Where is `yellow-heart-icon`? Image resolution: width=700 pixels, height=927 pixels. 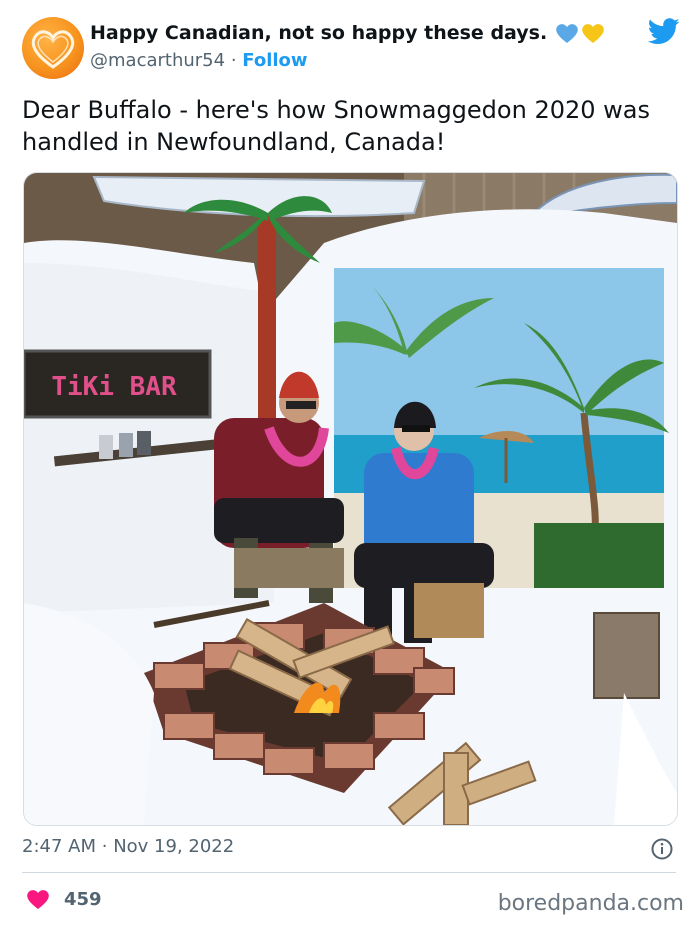
yellow-heart-icon is located at coordinates (593, 33).